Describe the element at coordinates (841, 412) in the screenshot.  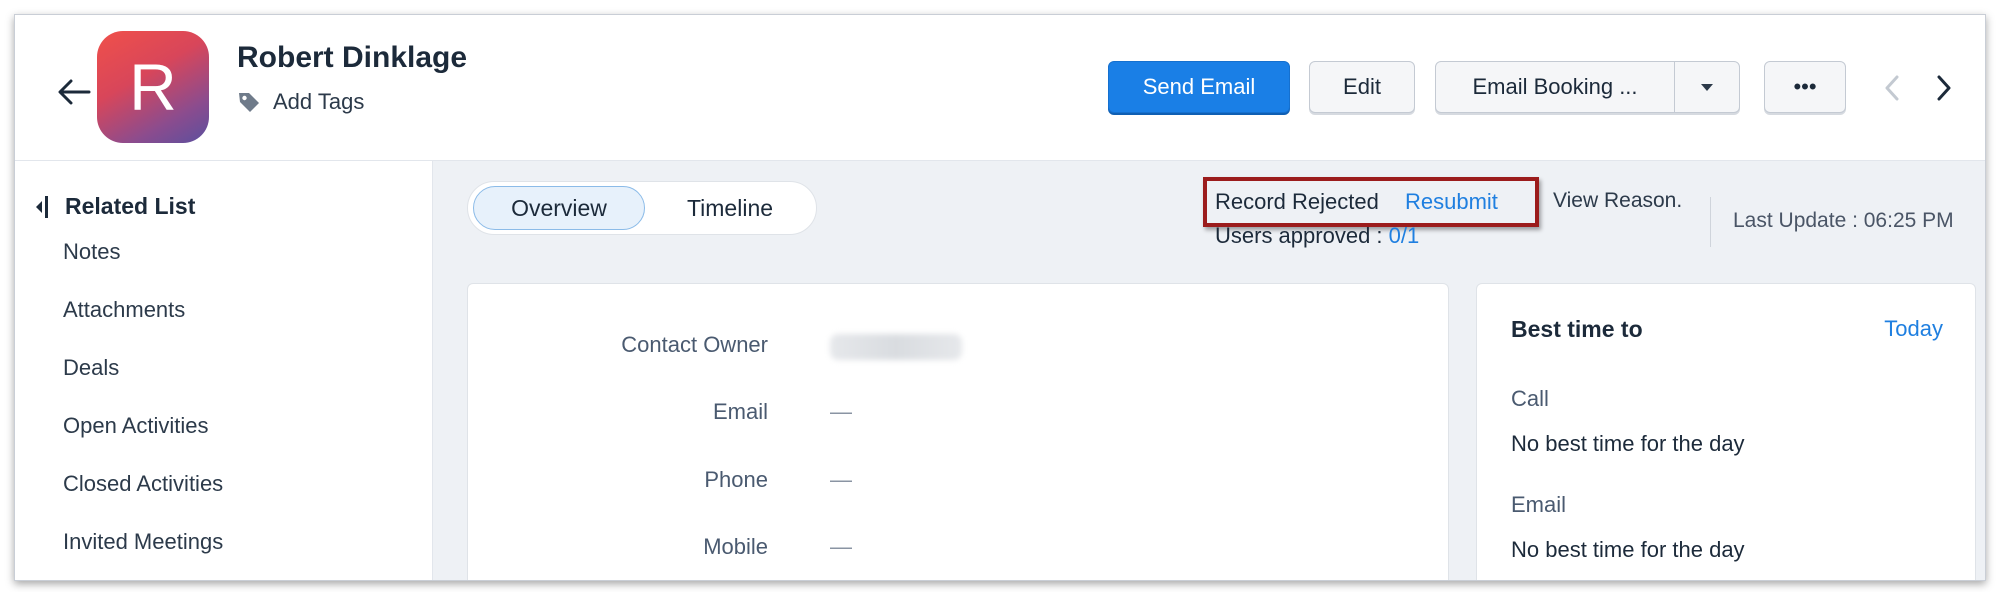
I see `field-value-email: —` at that location.